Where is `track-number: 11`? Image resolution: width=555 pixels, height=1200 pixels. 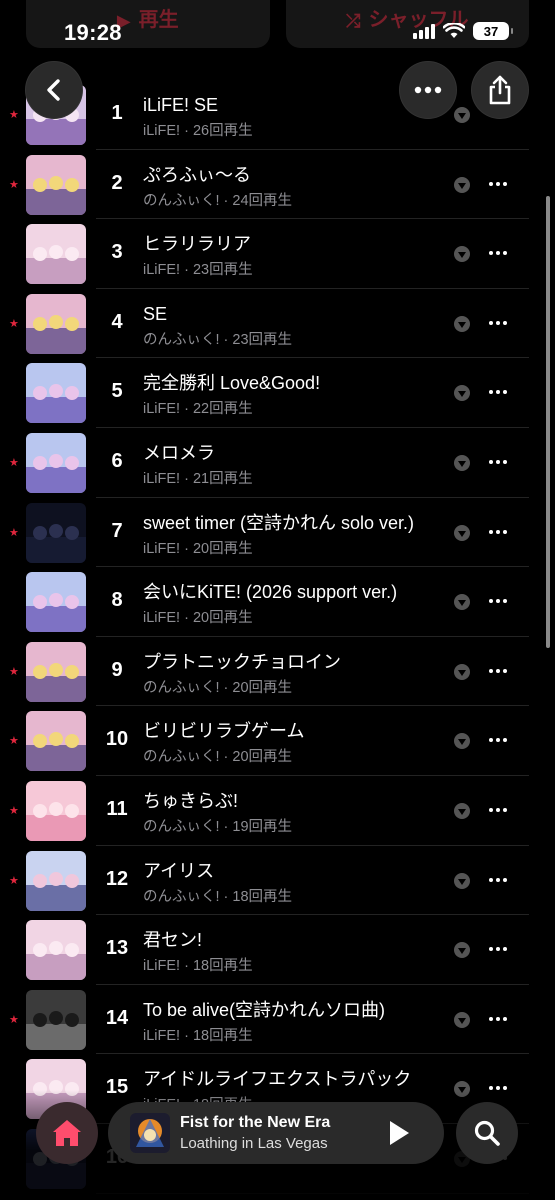
track-number: 11 is located at coordinates (117, 808).